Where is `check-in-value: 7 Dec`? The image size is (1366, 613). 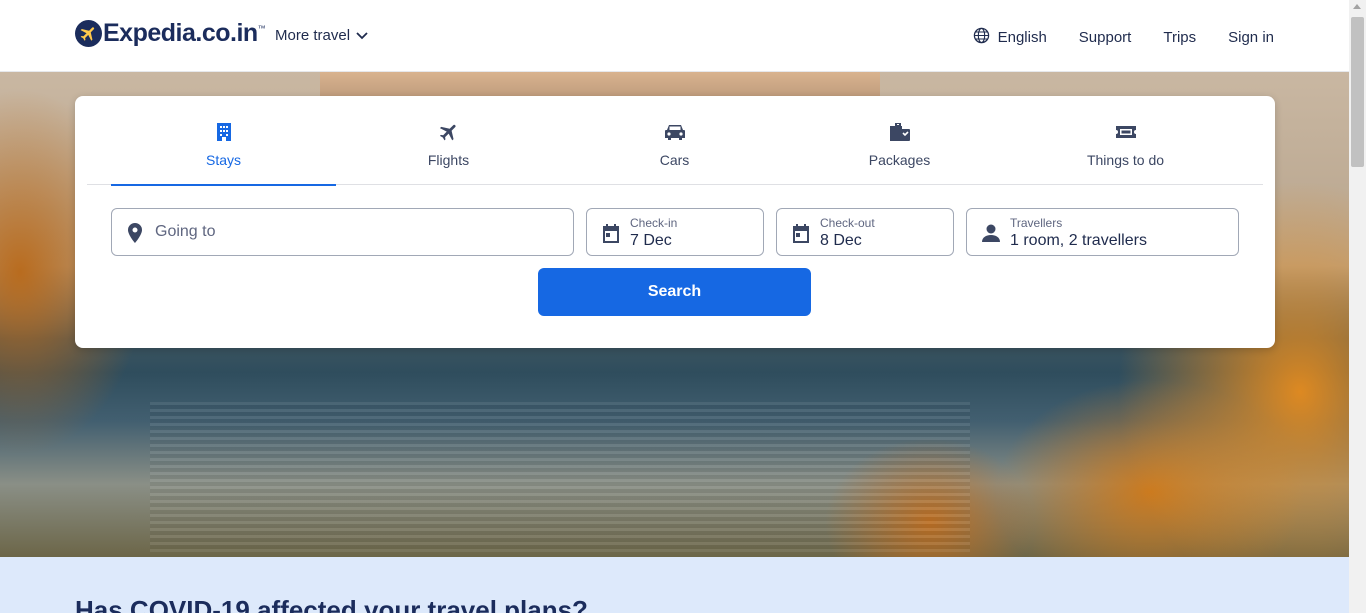 check-in-value: 7 Dec is located at coordinates (651, 240).